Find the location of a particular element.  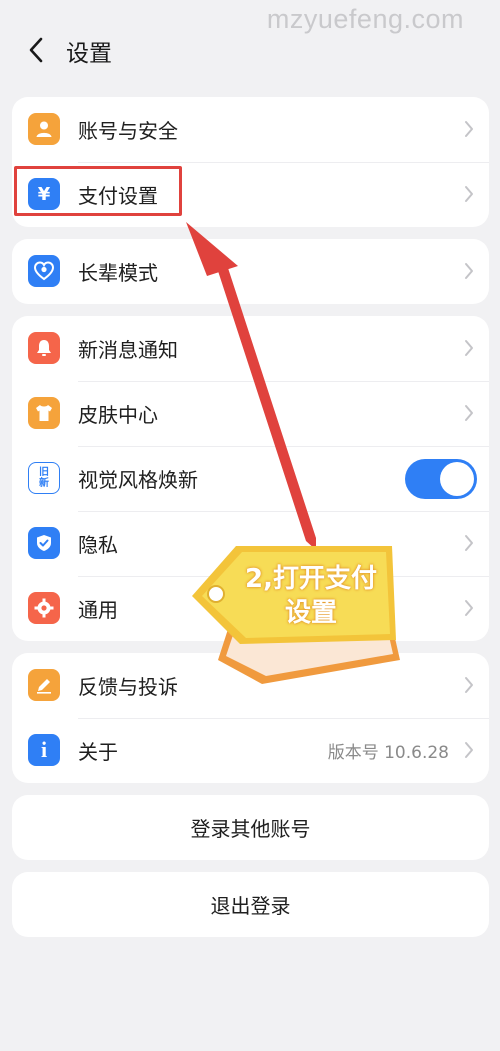

switch-account-button: 登录其他账号 is located at coordinates (250, 827).